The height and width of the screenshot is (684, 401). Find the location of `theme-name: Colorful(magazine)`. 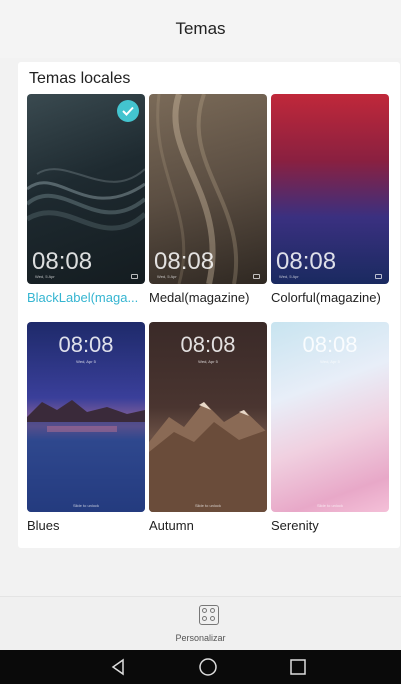

theme-name: Colorful(magazine) is located at coordinates (326, 297).